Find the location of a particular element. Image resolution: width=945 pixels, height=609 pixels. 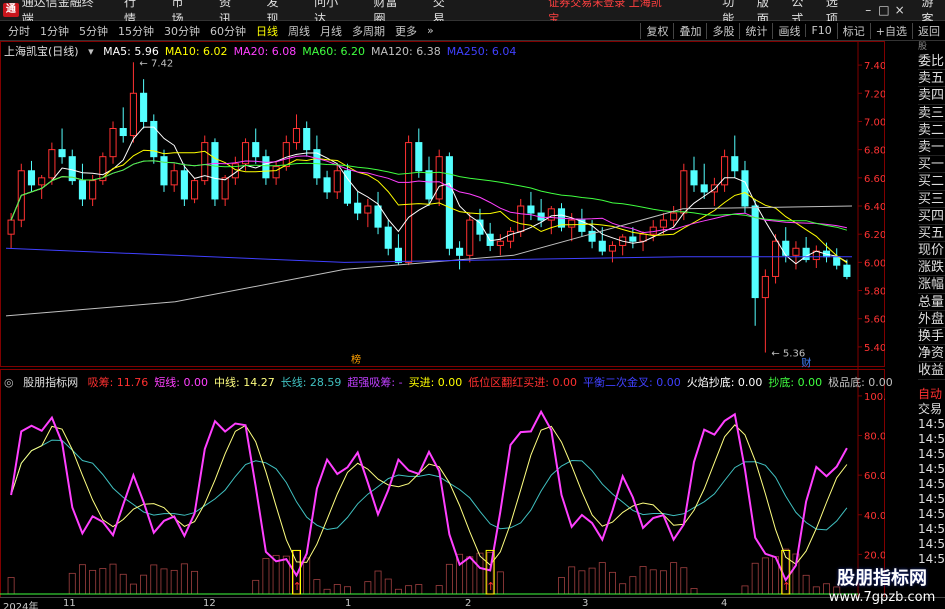

indicator-tick-label: 60.00 is located at coordinates (874, 476).